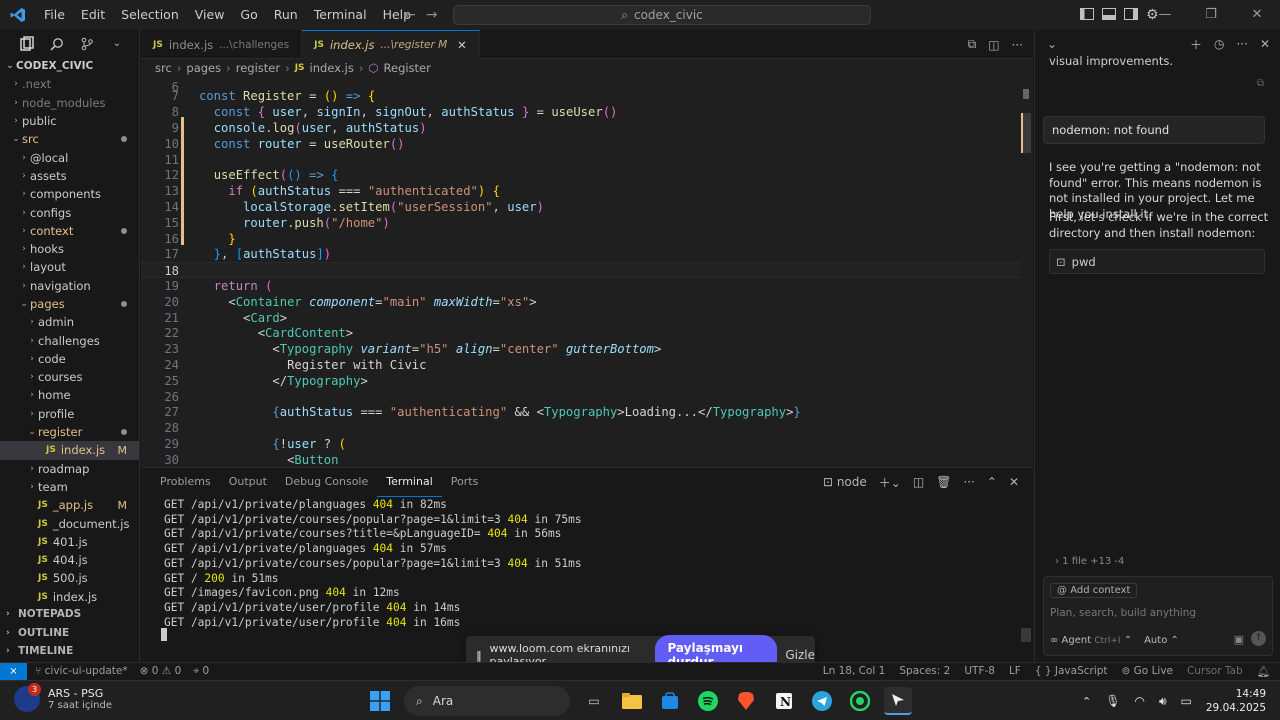 This screenshot has height=720, width=1280. What do you see at coordinates (326, 482) in the screenshot?
I see `tab-debug-console: Debug Console` at bounding box center [326, 482].